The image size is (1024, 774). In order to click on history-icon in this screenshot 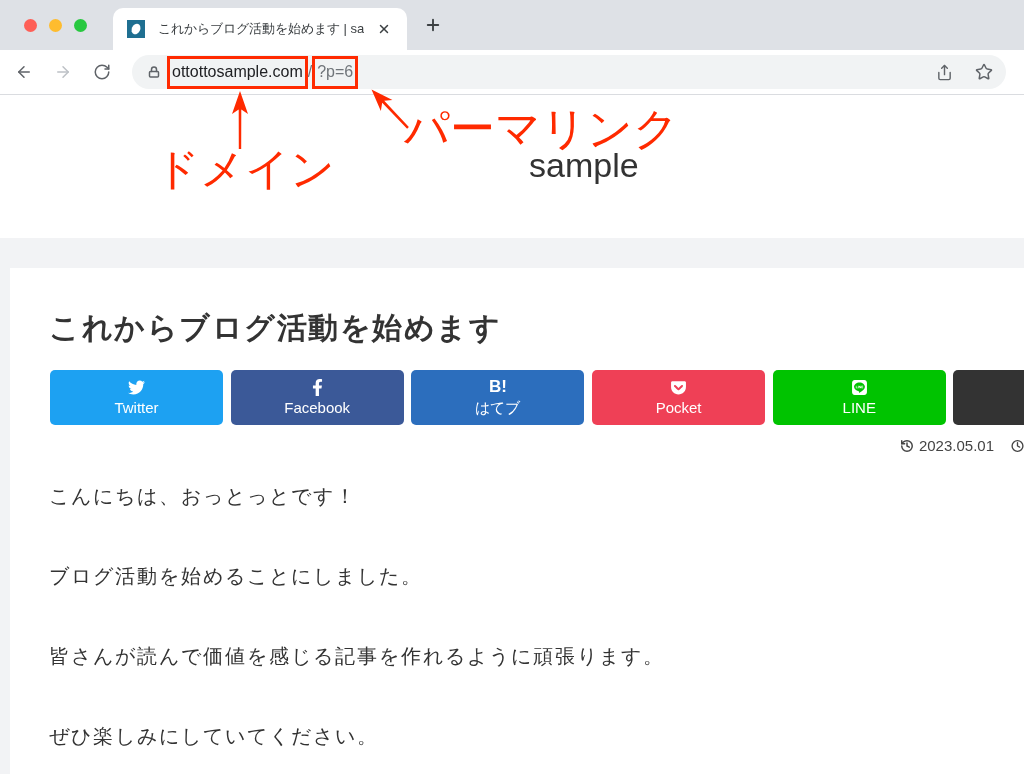, I will do `click(906, 446)`.